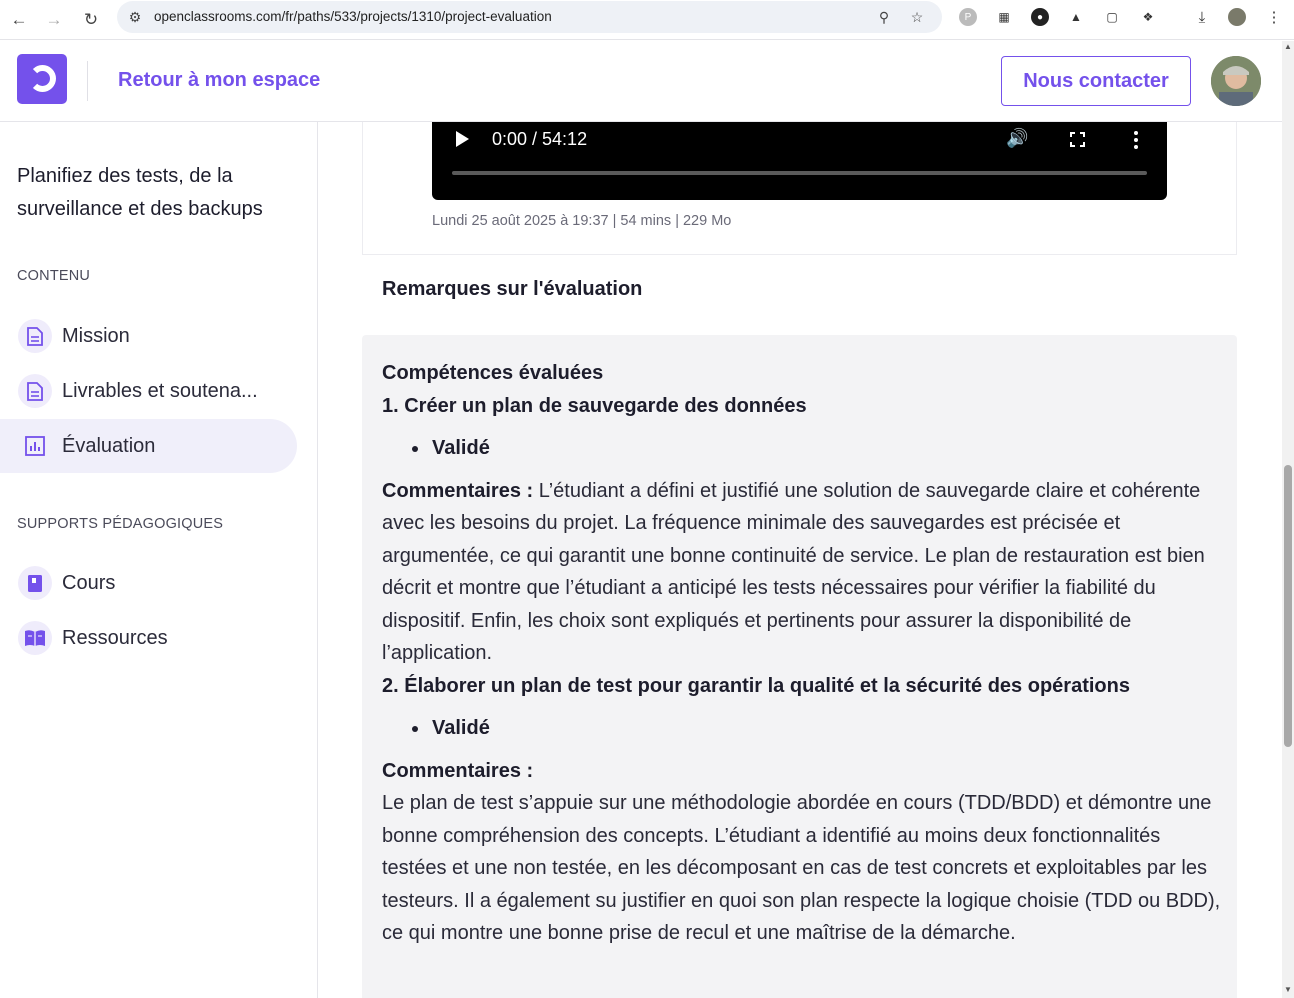 The height and width of the screenshot is (998, 1294). Describe the element at coordinates (1077, 139) in the screenshot. I see `fullscreen-icon` at that location.